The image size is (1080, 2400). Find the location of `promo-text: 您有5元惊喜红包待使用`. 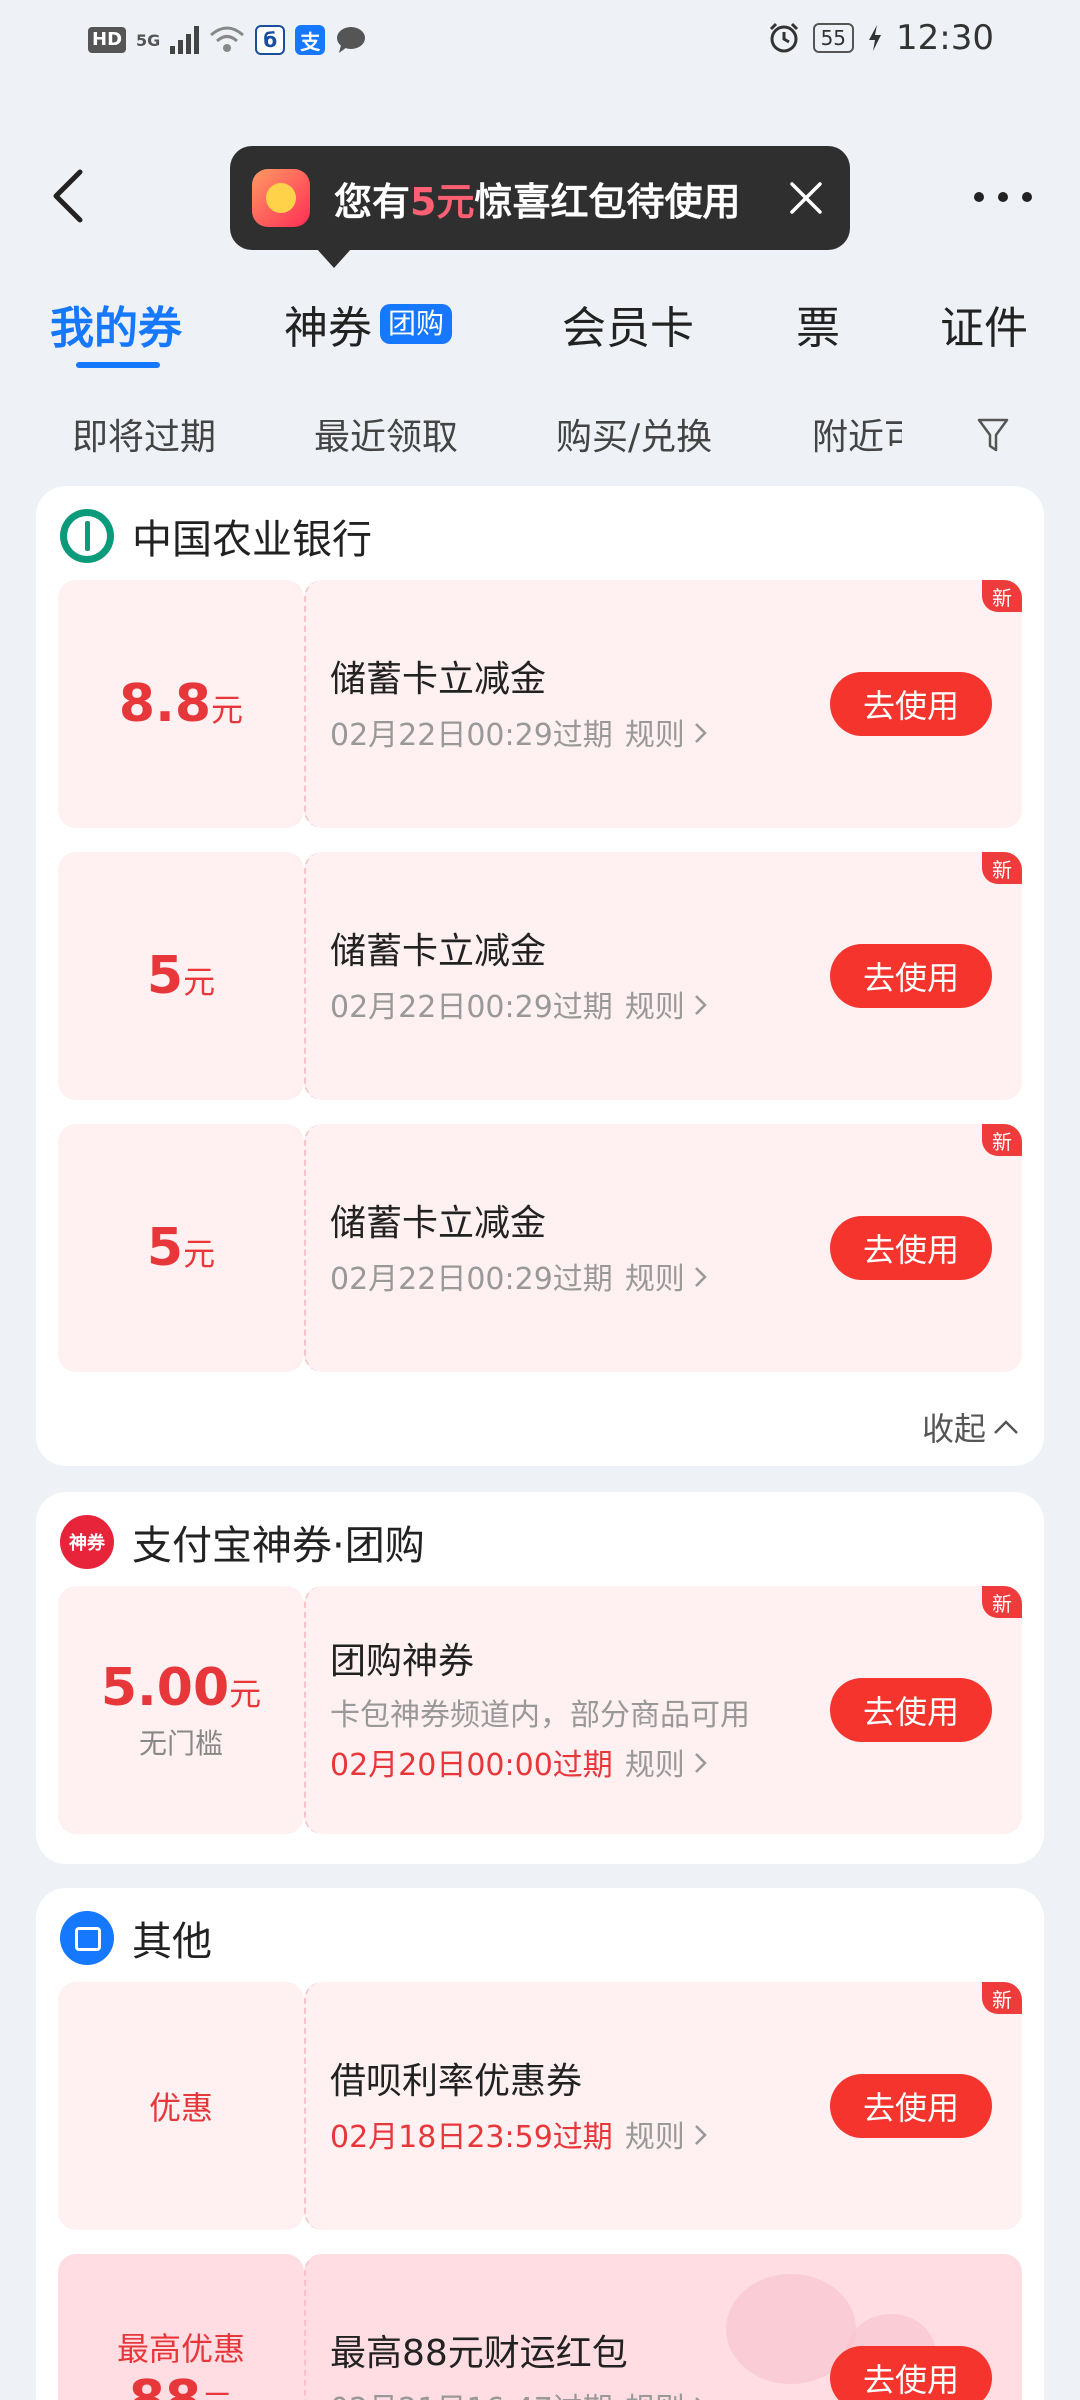

promo-text: 您有5元惊喜红包待使用 is located at coordinates (537, 198).